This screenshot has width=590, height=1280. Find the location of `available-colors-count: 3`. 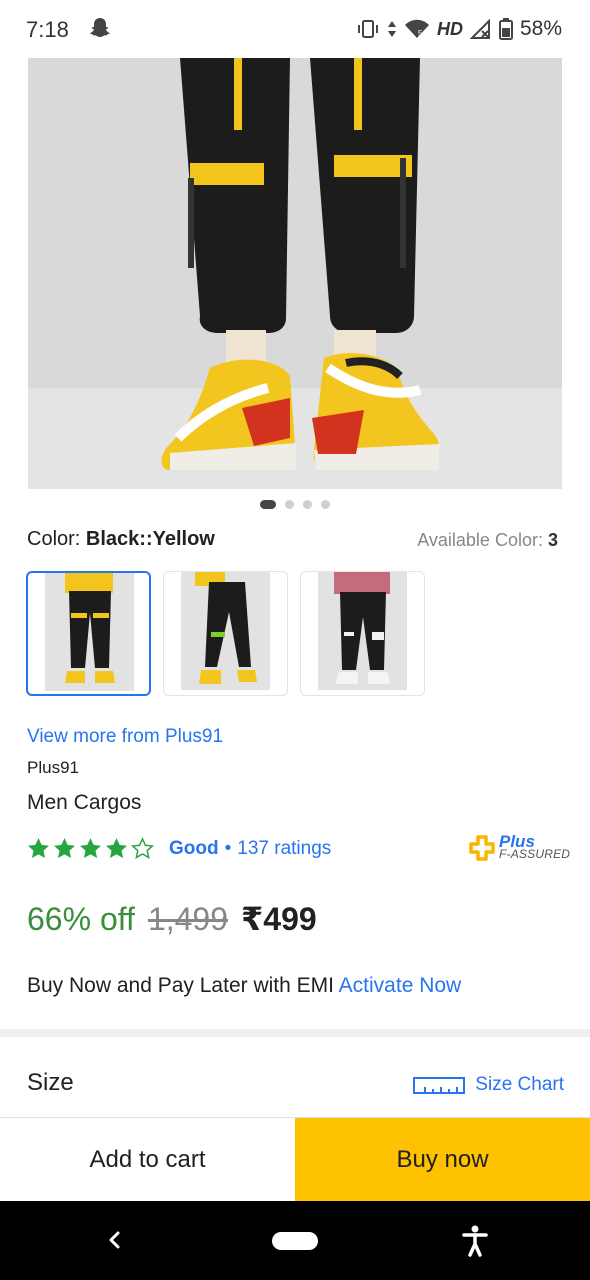

available-colors-count: 3 is located at coordinates (552, 540).